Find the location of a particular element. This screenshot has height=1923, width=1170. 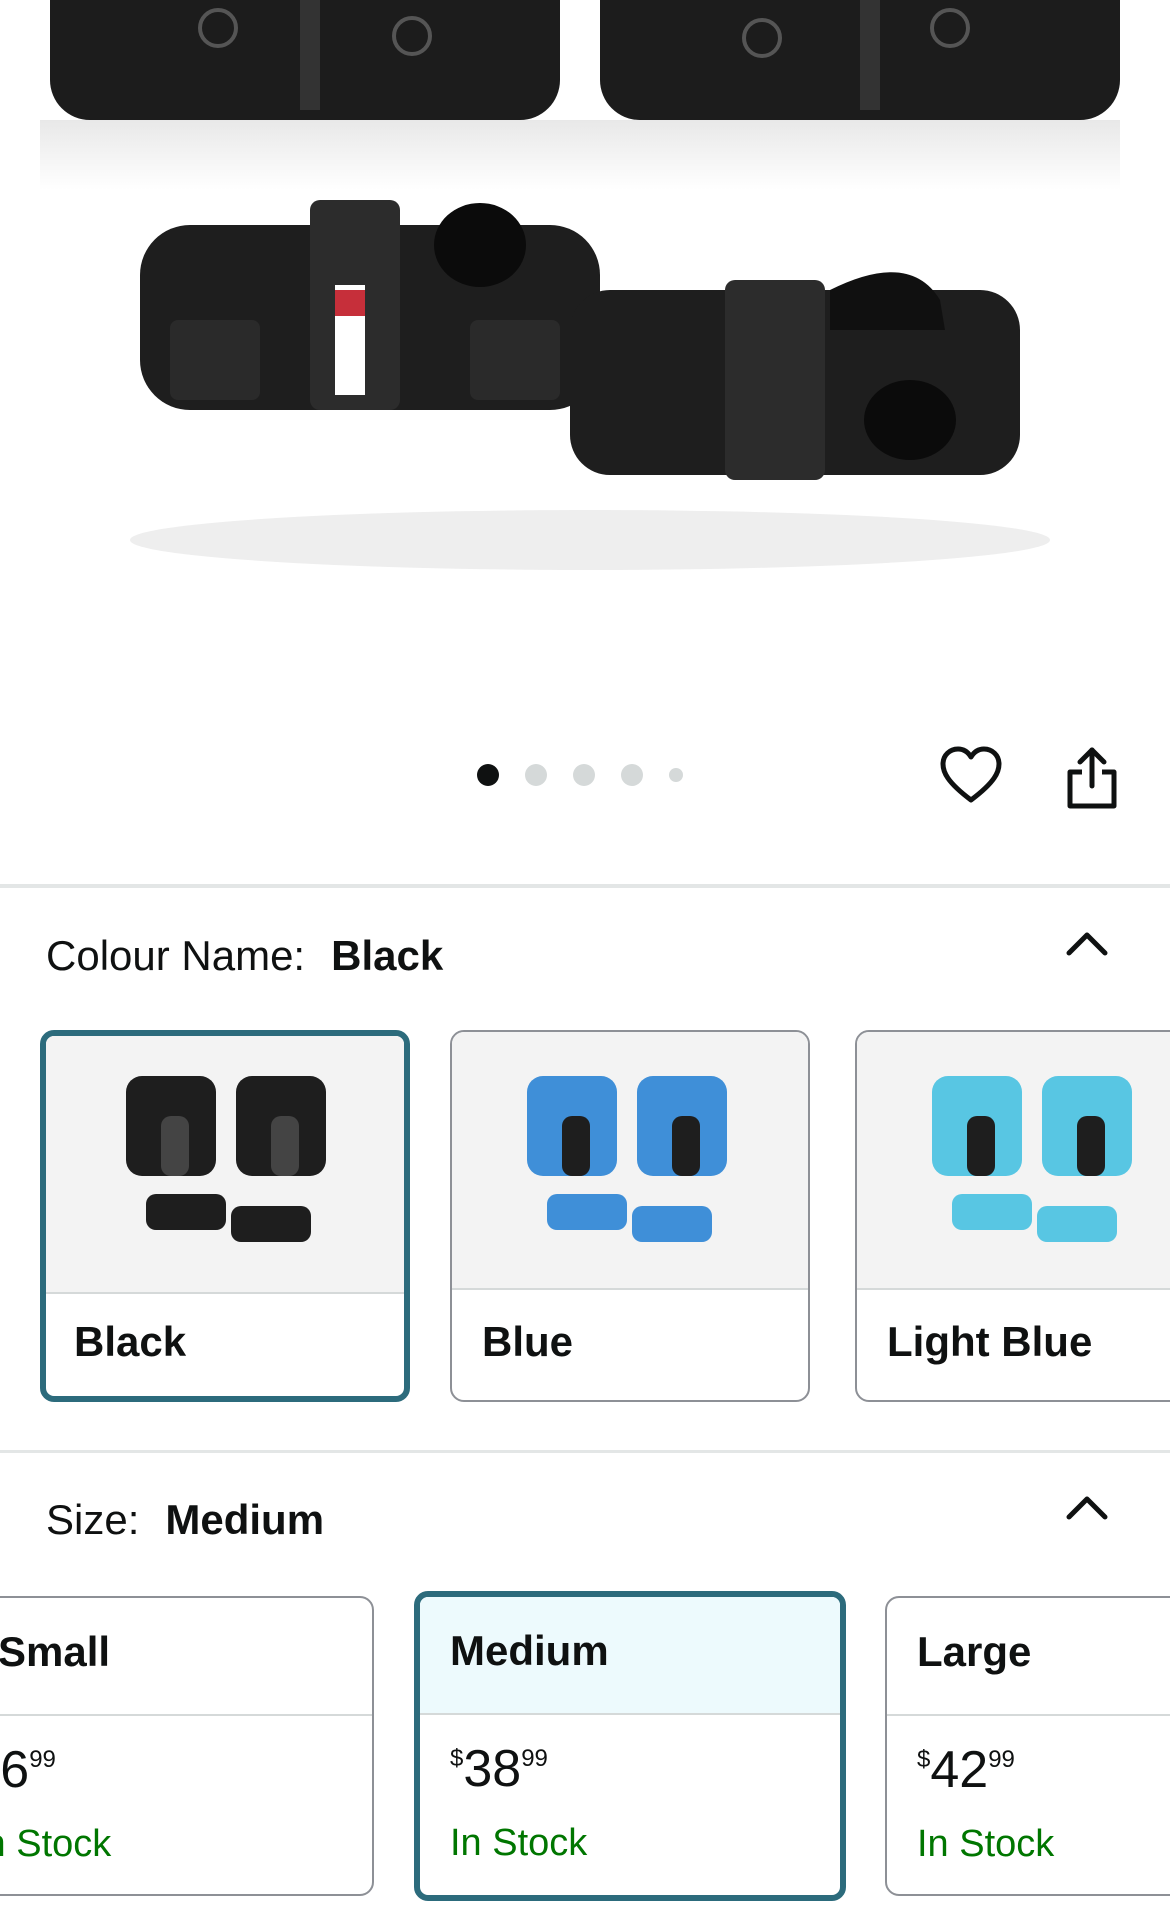

colour-option-label: Blue is located at coordinates (528, 1341).